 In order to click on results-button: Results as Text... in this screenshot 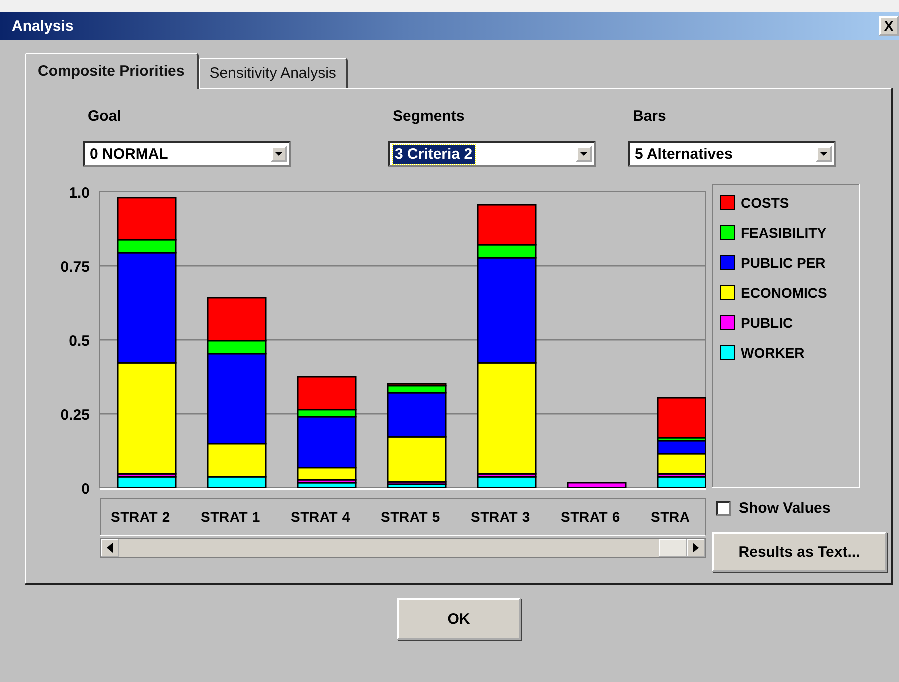, I will do `click(799, 552)`.